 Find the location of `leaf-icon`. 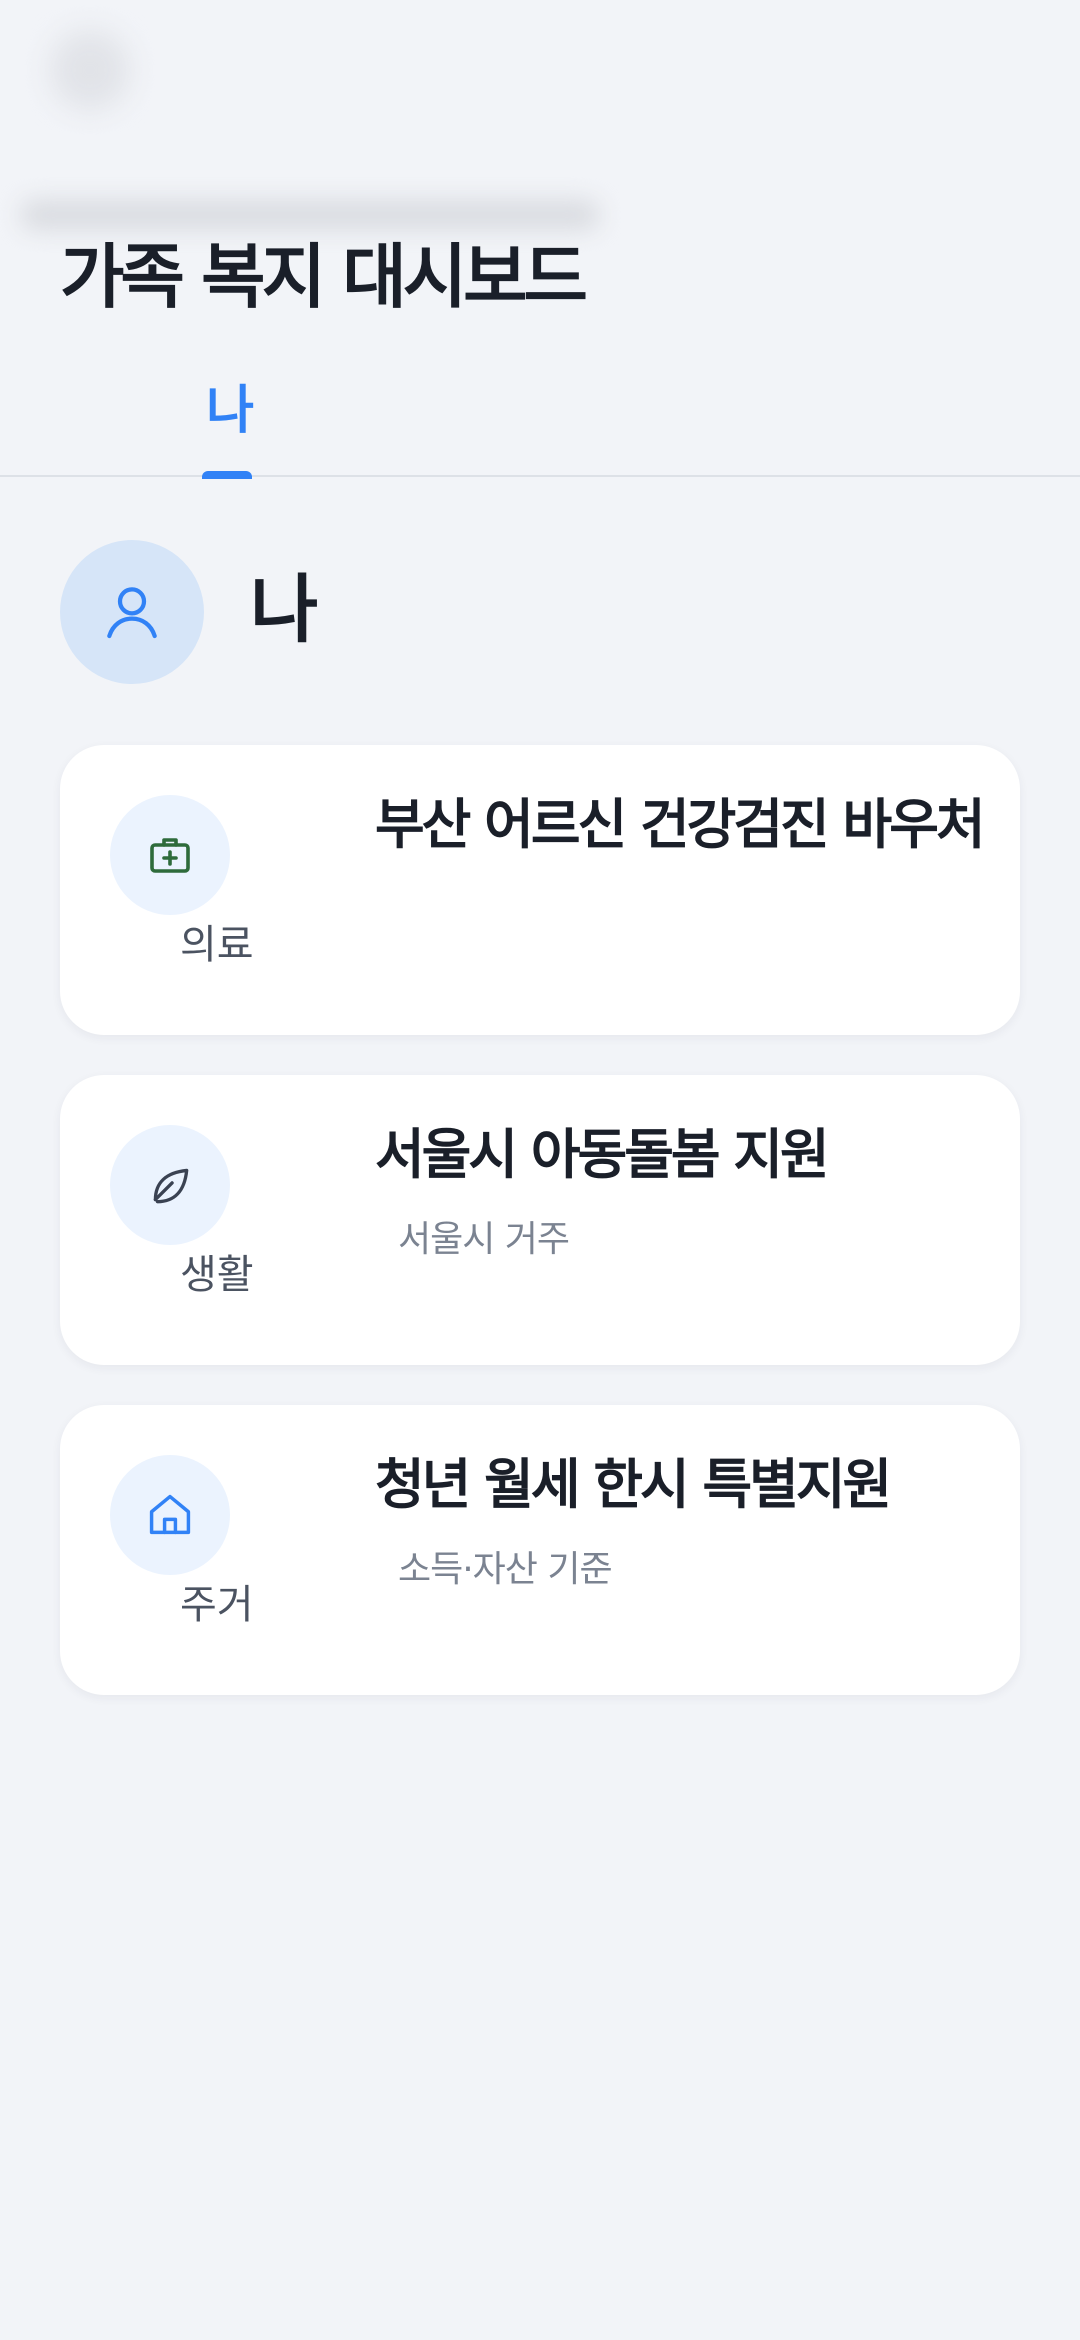

leaf-icon is located at coordinates (171, 1186).